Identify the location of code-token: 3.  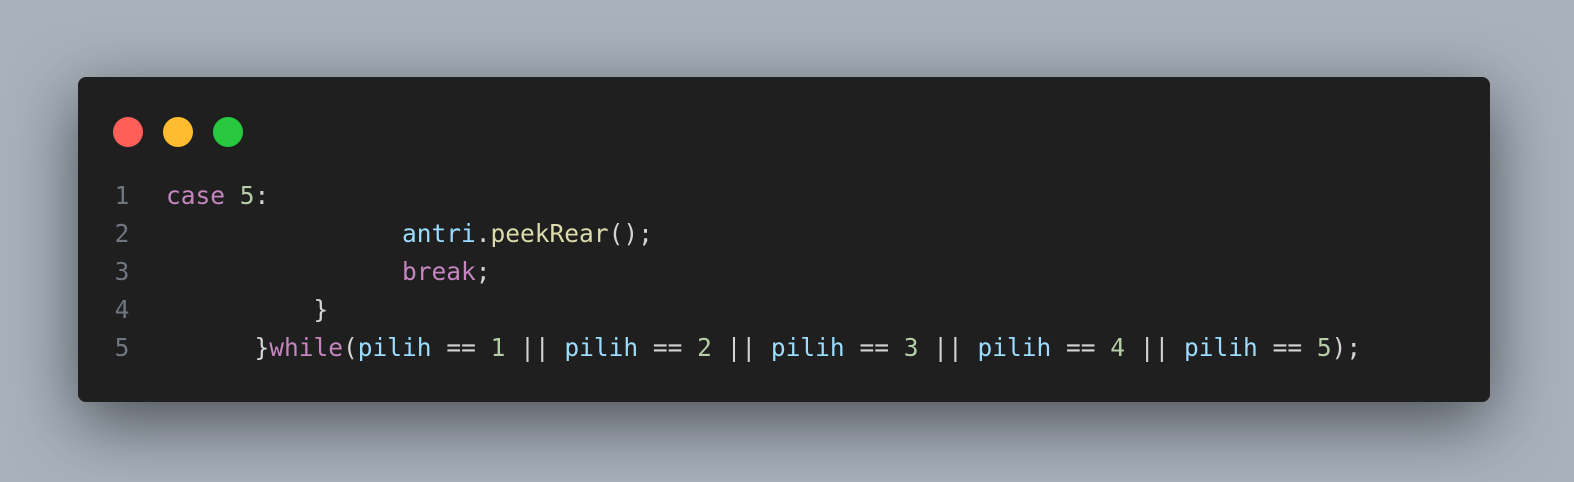
(911, 347).